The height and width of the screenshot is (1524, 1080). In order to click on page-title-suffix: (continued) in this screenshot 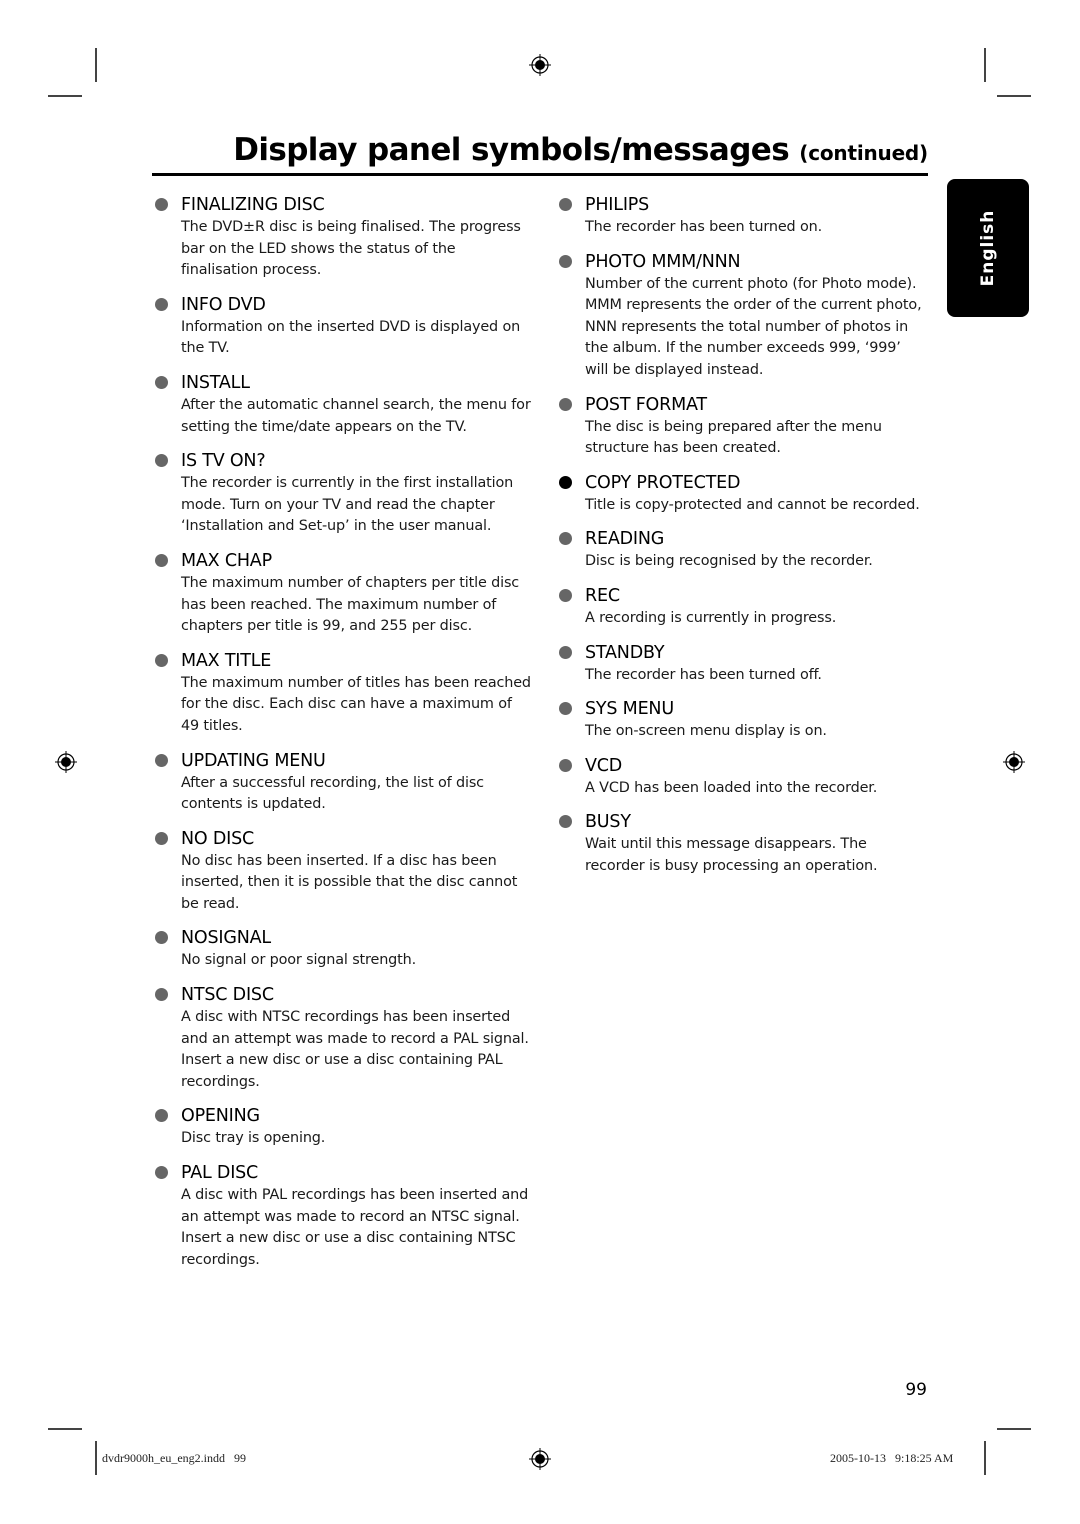, I will do `click(863, 153)`.